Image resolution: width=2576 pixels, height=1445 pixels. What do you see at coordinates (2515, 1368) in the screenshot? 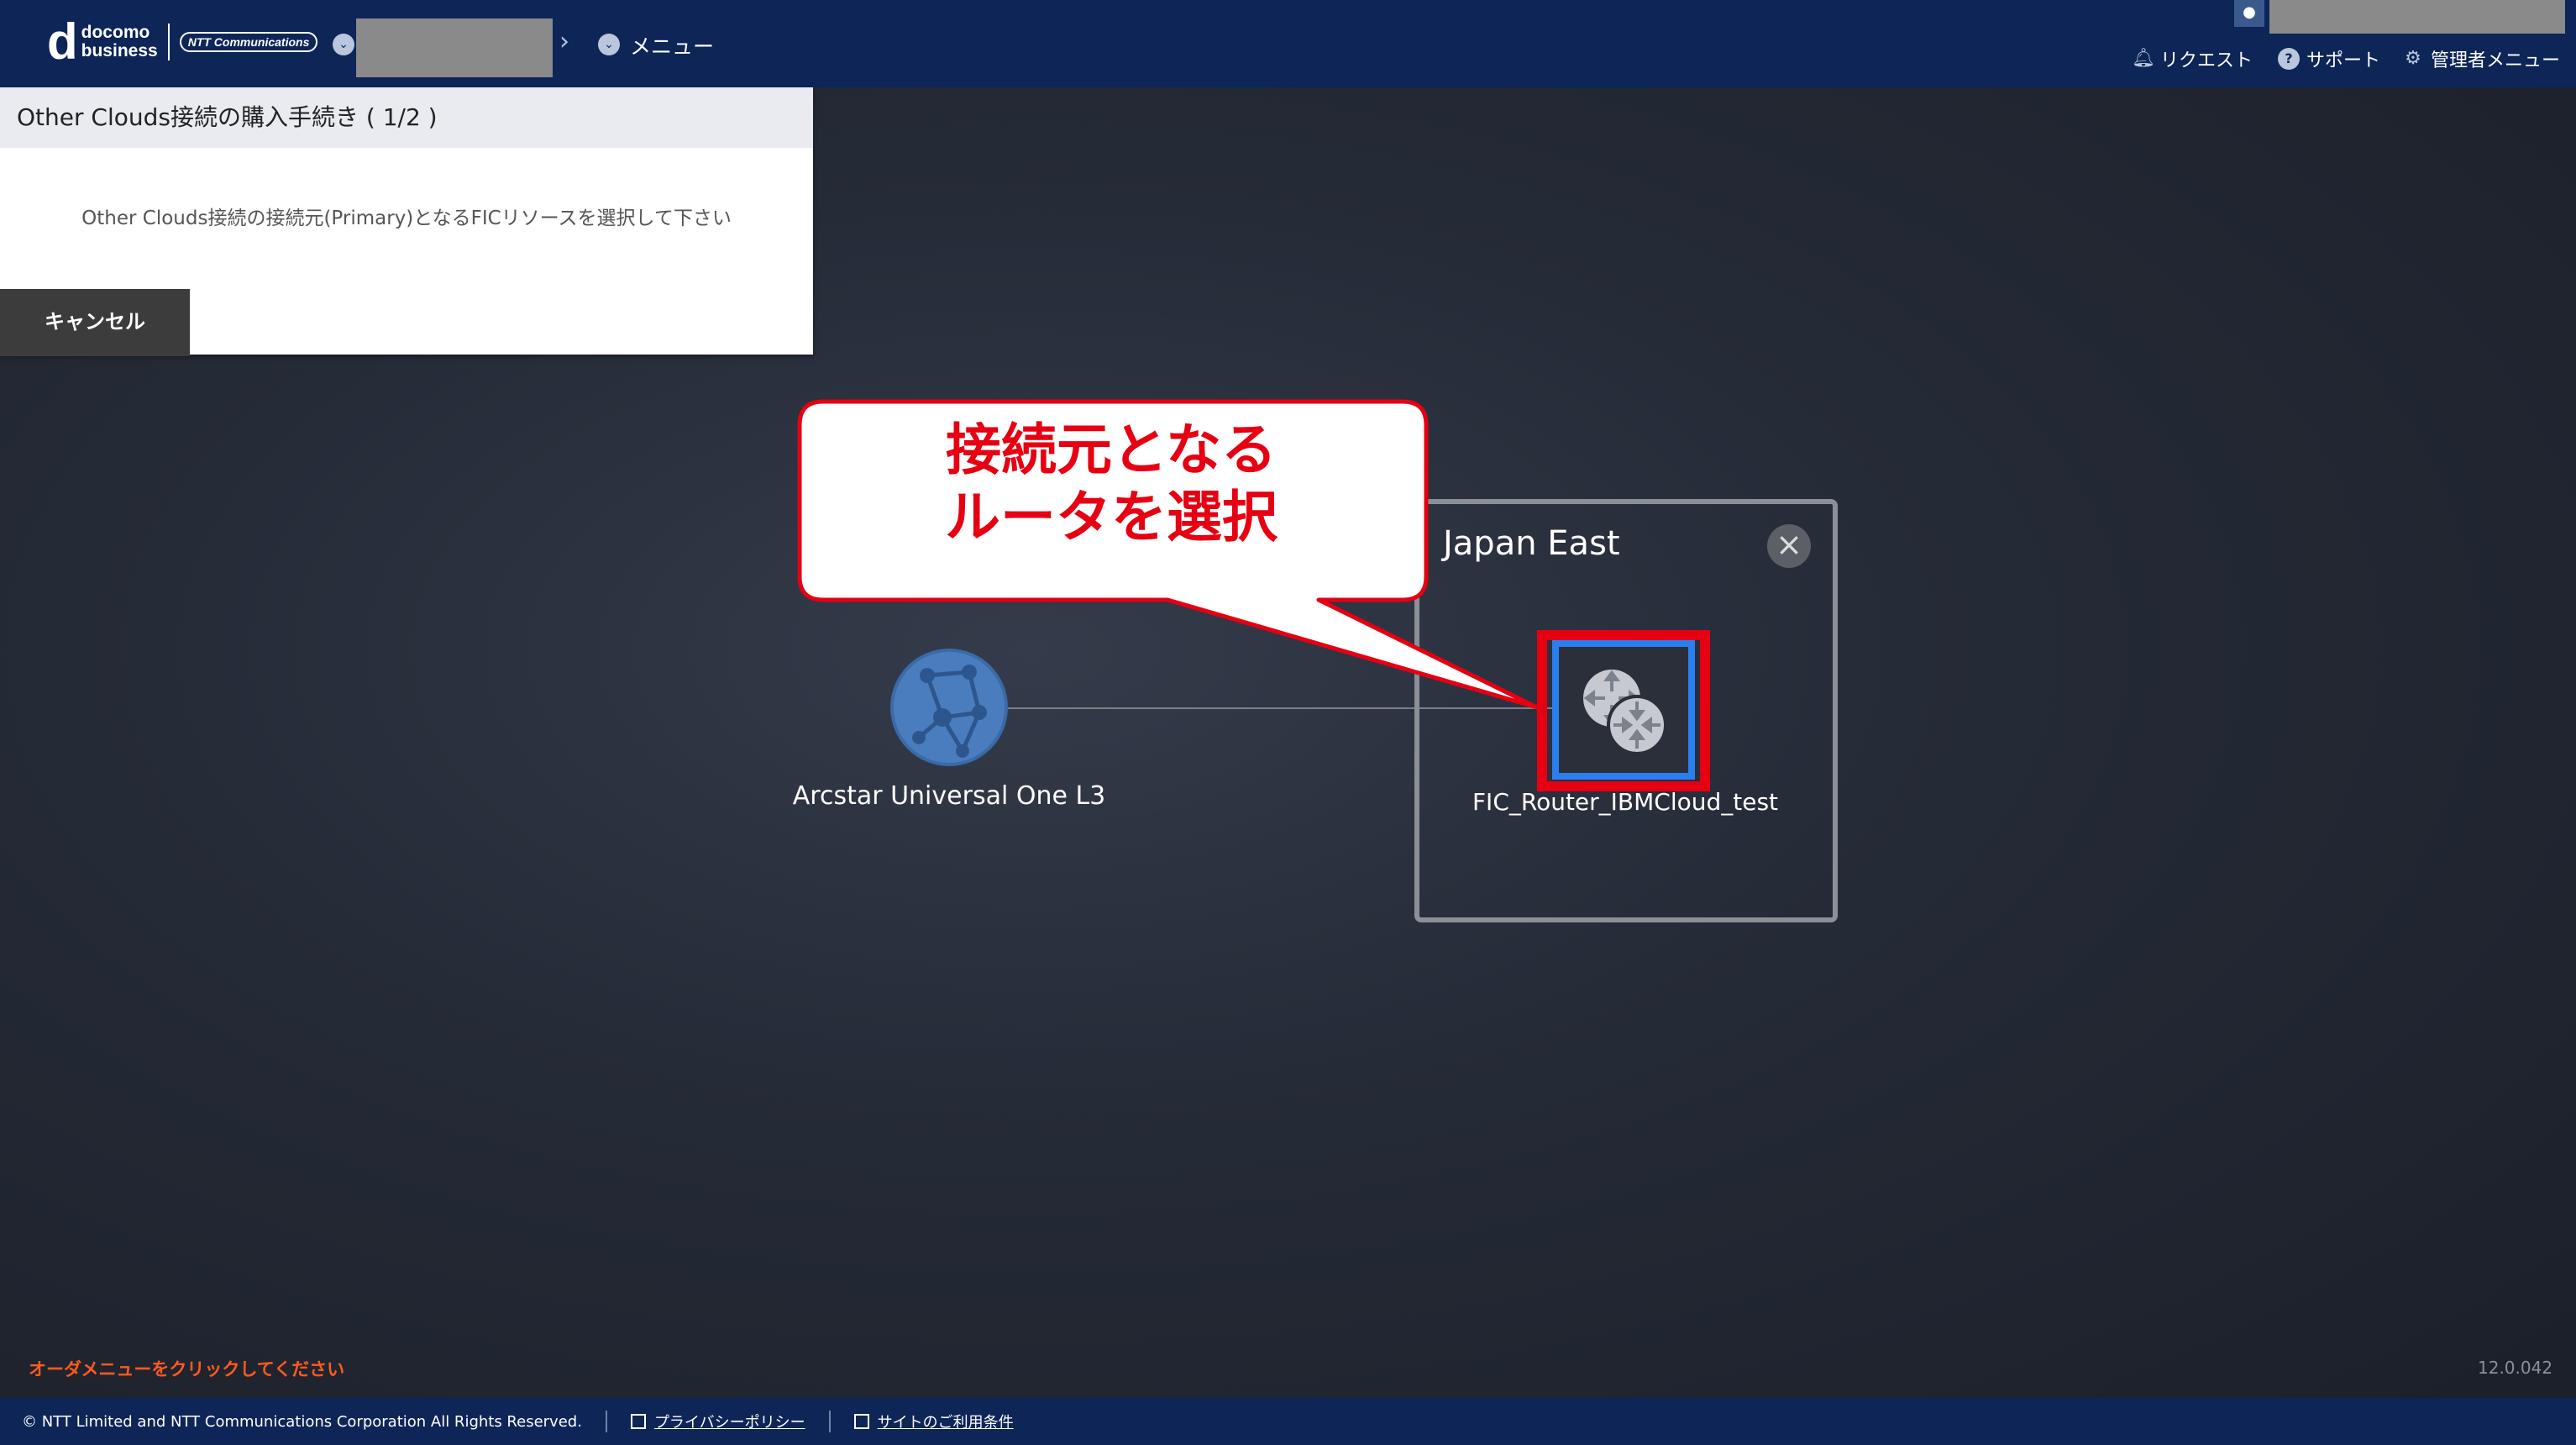
I see `version-label: 12.0.042` at bounding box center [2515, 1368].